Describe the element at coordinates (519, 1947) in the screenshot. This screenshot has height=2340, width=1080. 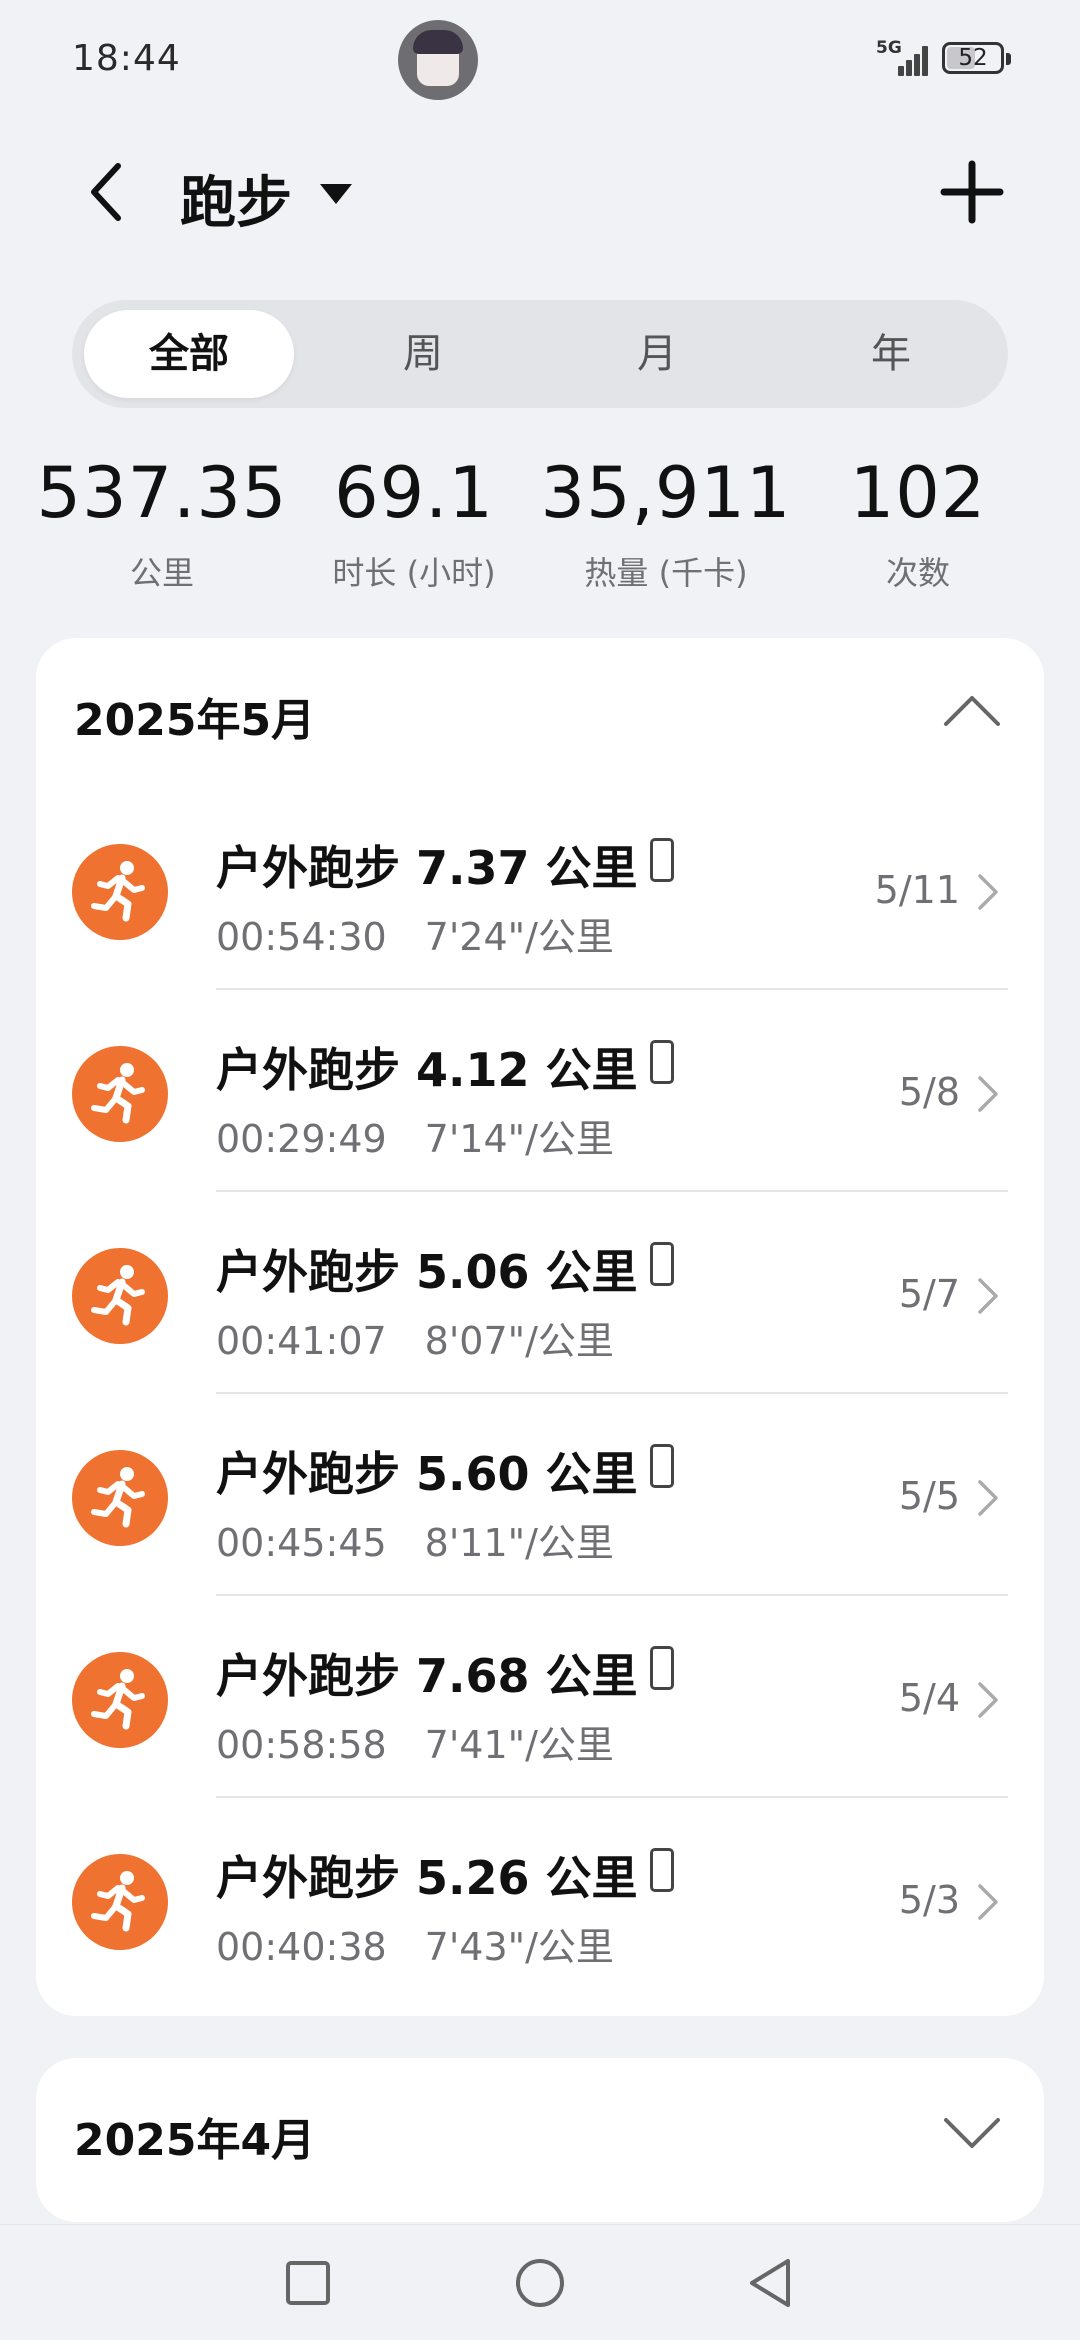
I see `record-pace: 7'43"/公里` at that location.